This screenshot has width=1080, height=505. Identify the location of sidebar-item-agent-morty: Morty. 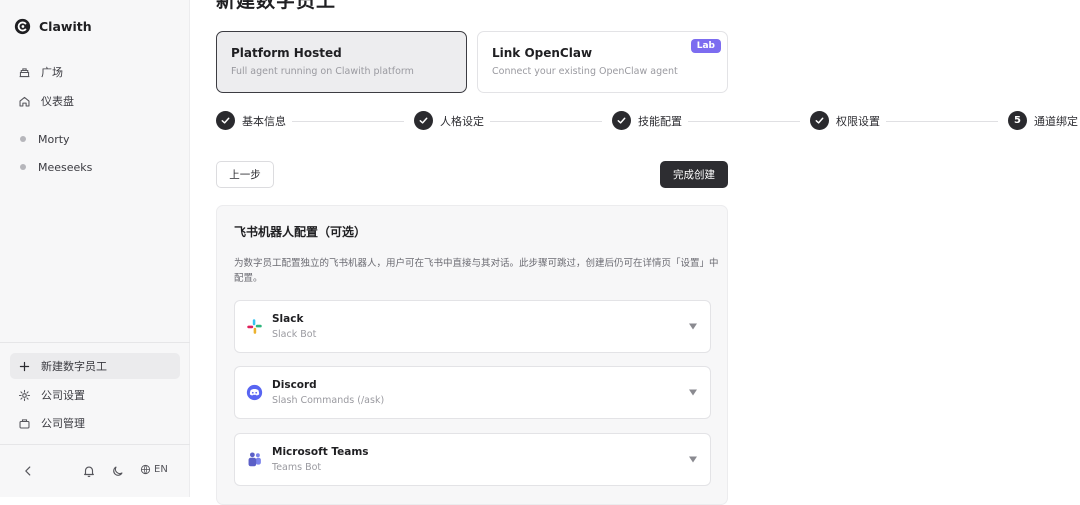
(95, 139).